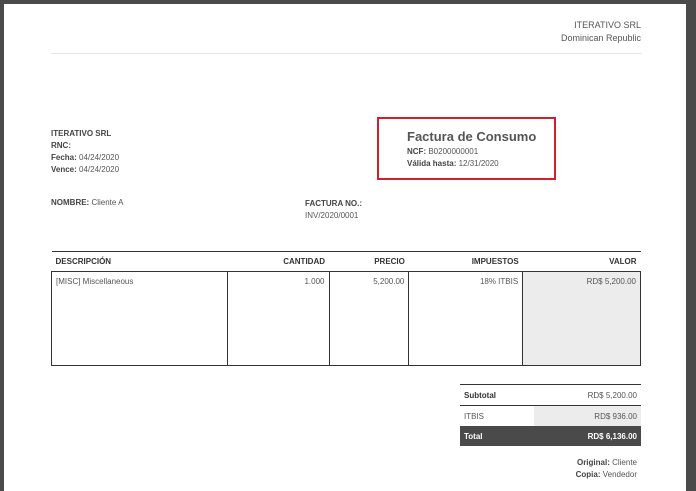 Image resolution: width=696 pixels, height=491 pixels. Describe the element at coordinates (64, 157) in the screenshot. I see `fecha-label: Fecha:` at that location.